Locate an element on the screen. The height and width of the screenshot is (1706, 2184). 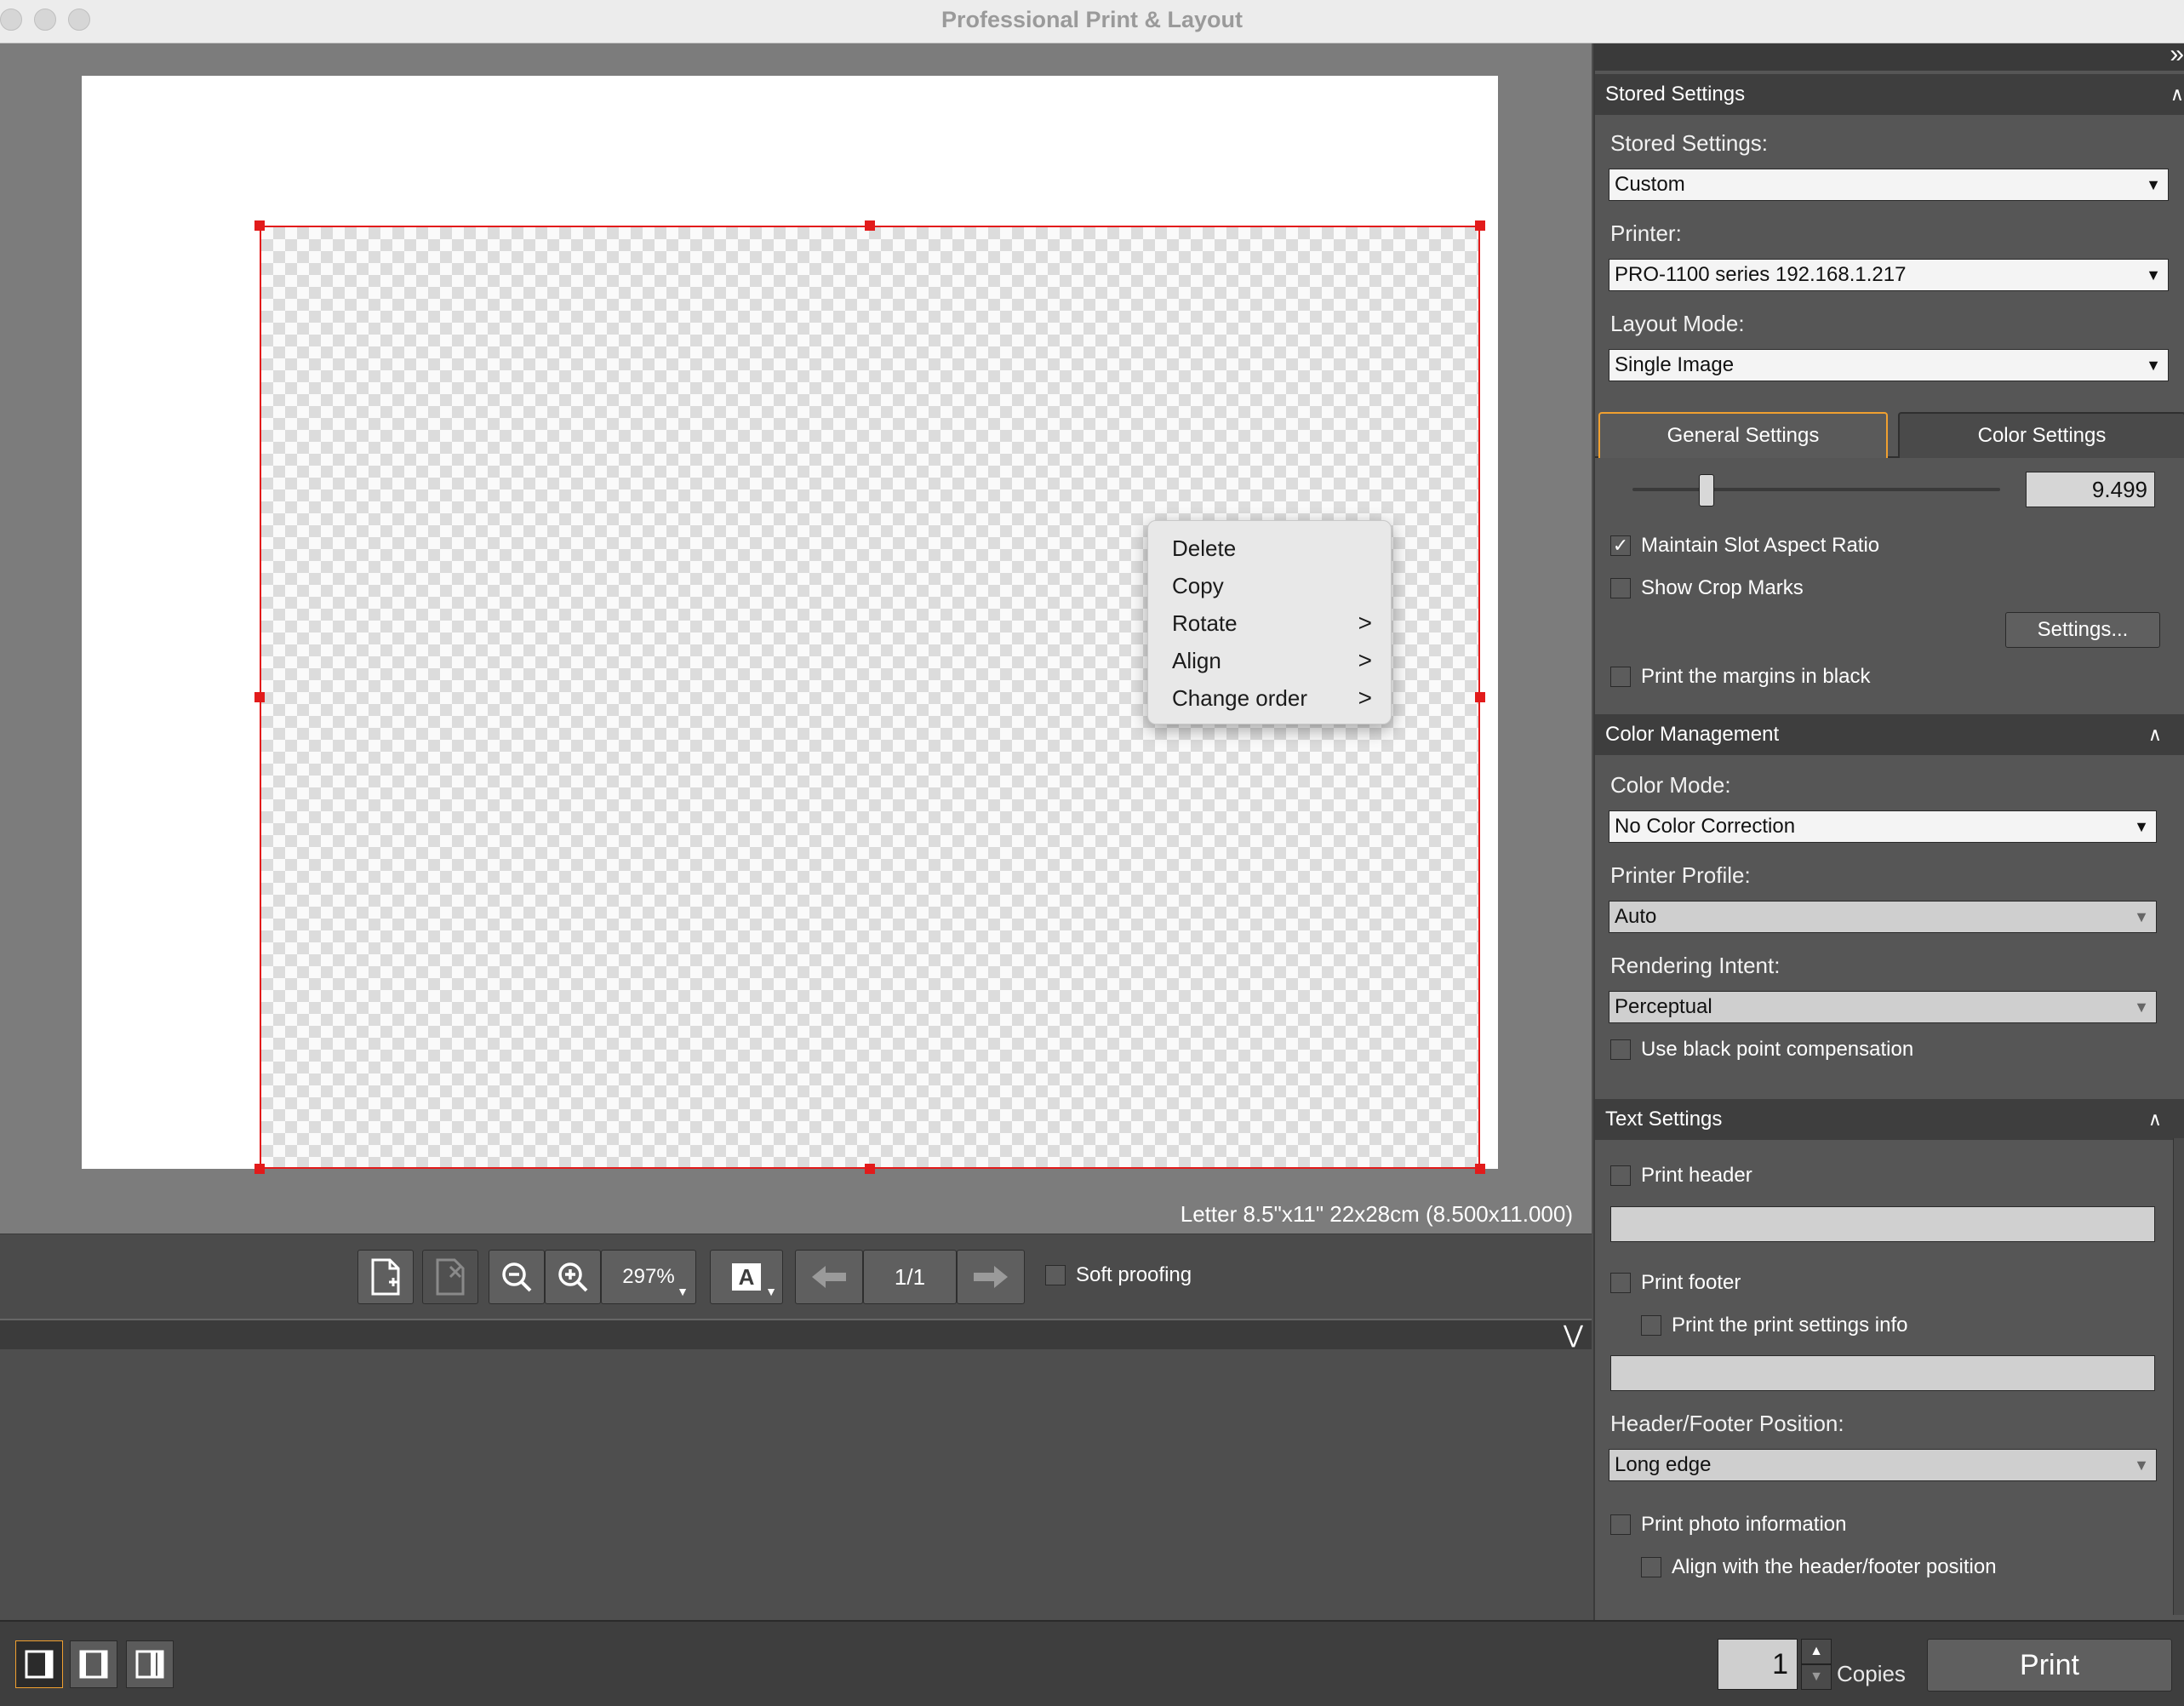
stored-settings-header: Stored Settings ∧ is located at coordinates (1889, 94).